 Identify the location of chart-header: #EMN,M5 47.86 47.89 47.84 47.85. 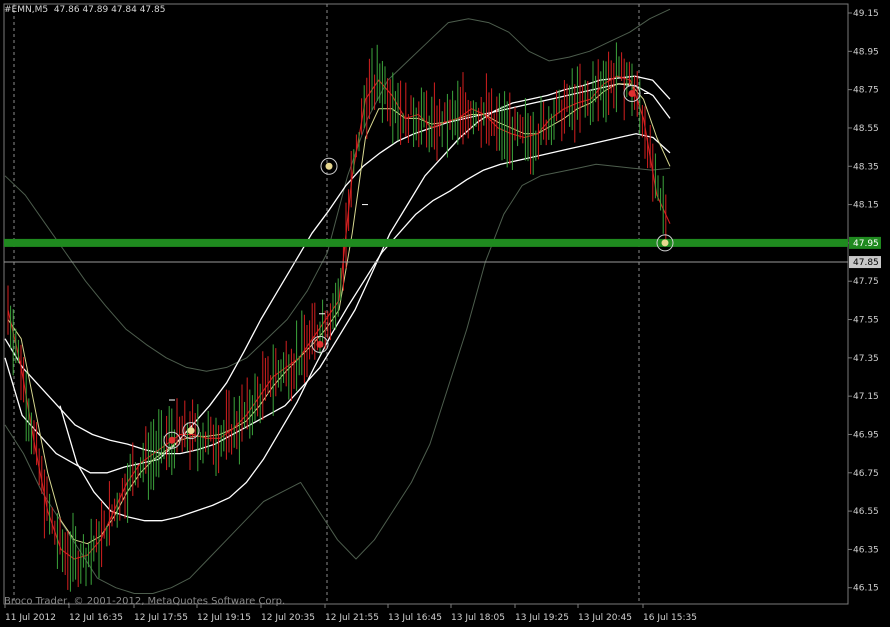
(84, 10).